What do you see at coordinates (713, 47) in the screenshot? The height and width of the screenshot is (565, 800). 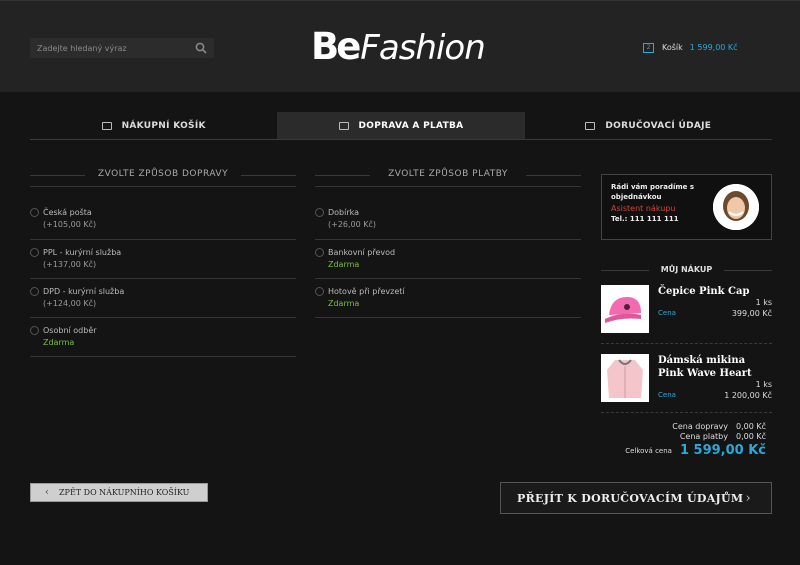 I see `cart-total: 1 599,00 Kč` at bounding box center [713, 47].